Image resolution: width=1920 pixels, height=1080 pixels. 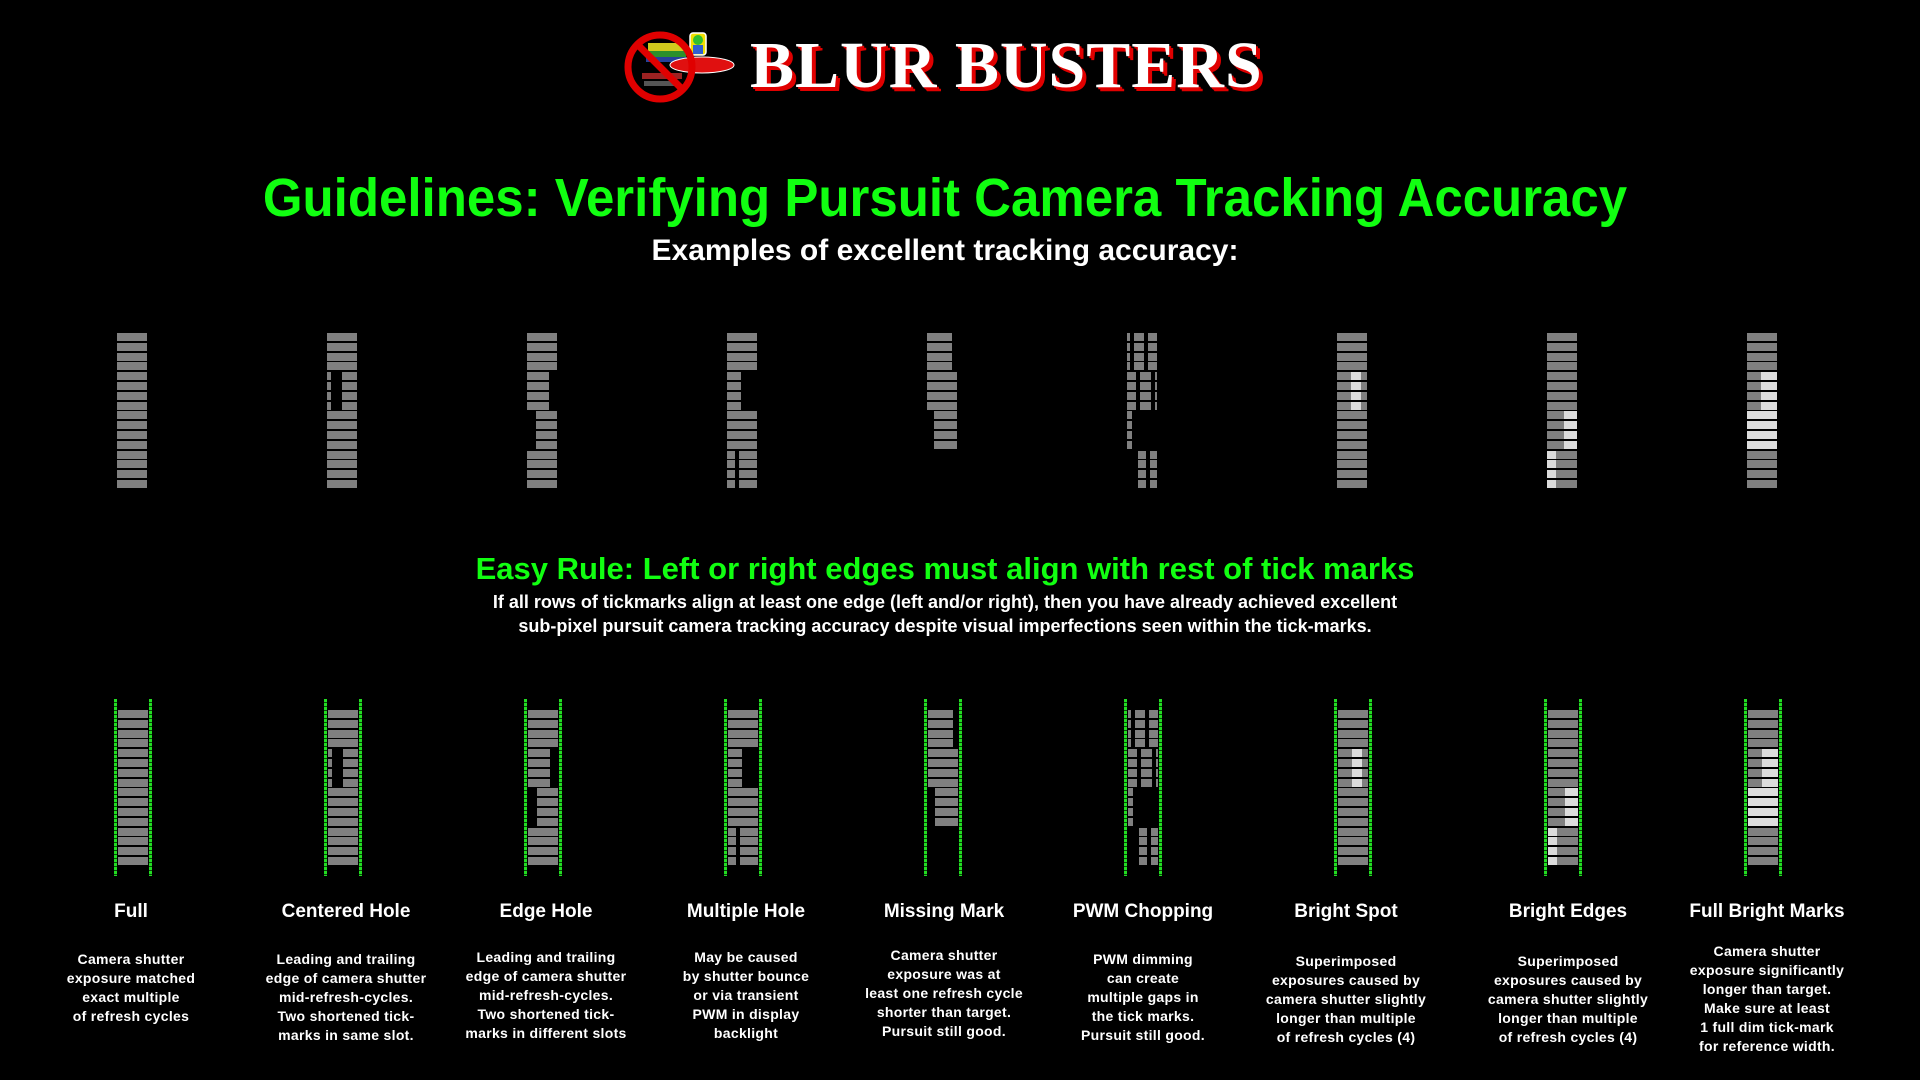 What do you see at coordinates (131, 1016) in the screenshot?
I see `description-line: of refresh cycles` at bounding box center [131, 1016].